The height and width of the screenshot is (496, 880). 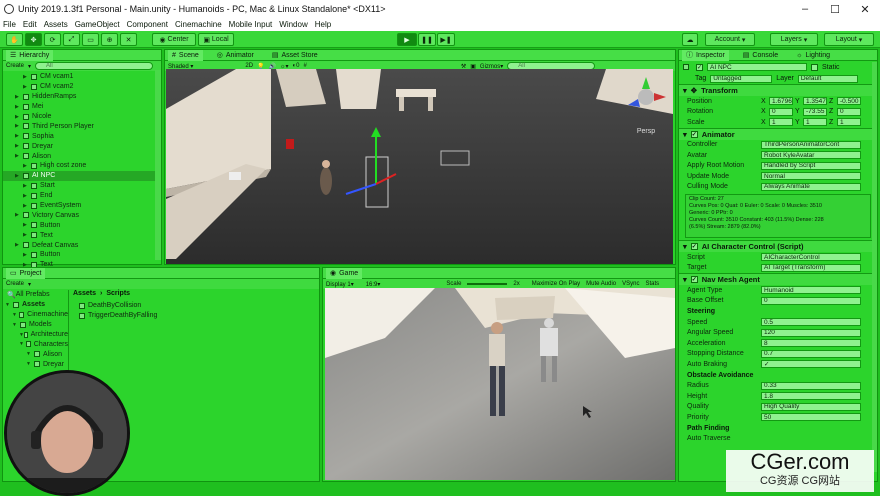 What do you see at coordinates (815, 101) in the screenshot?
I see `transform-y-input: 1.3547` at bounding box center [815, 101].